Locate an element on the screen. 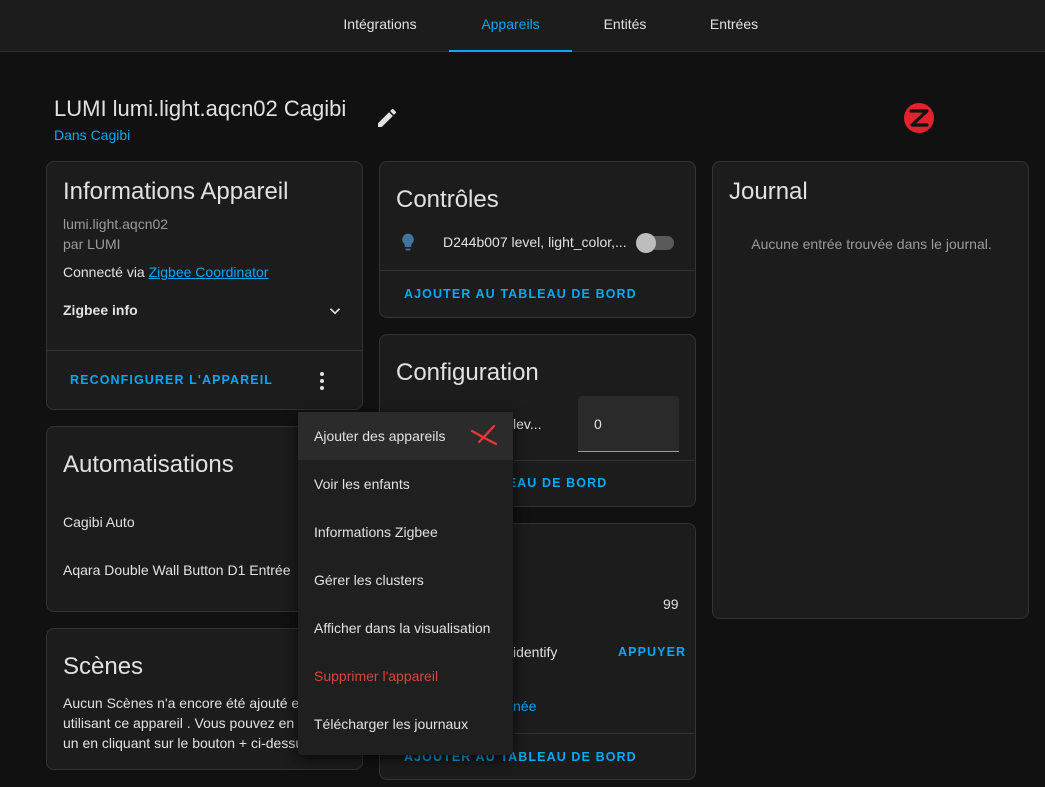  press-button: APPUYER is located at coordinates (652, 652).